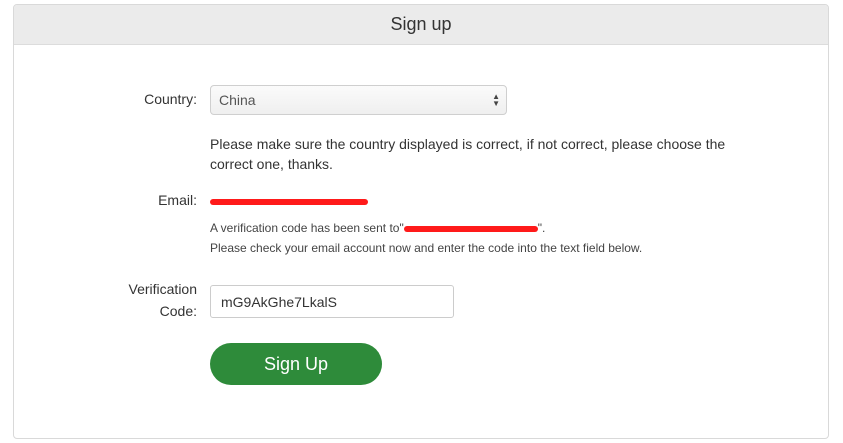 The width and height of the screenshot is (843, 443). I want to click on code-label-line1: Verification, so click(162, 289).